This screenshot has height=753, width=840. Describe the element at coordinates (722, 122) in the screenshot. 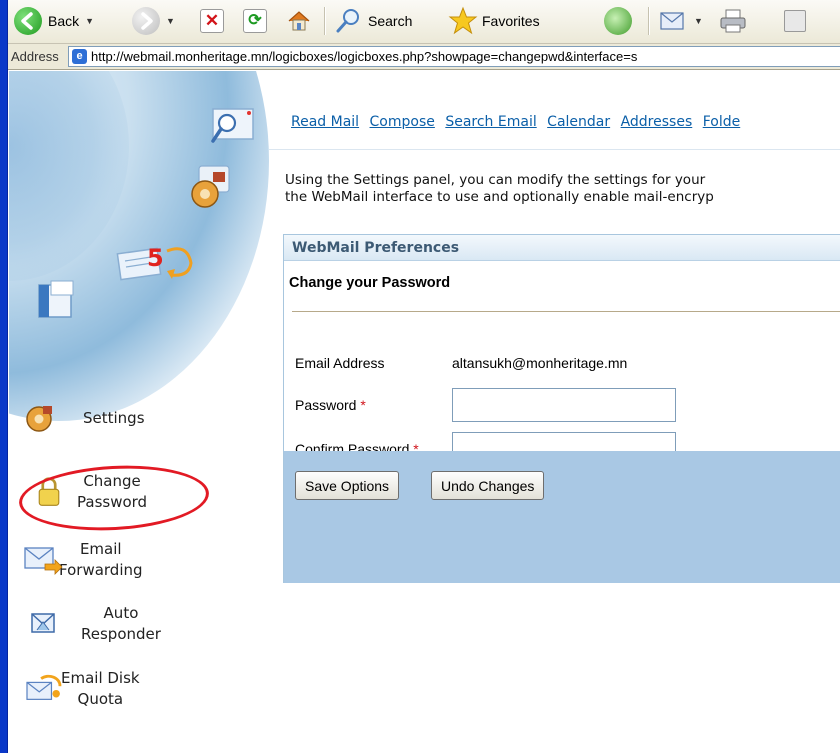

I see `nav-folders: Folde` at that location.